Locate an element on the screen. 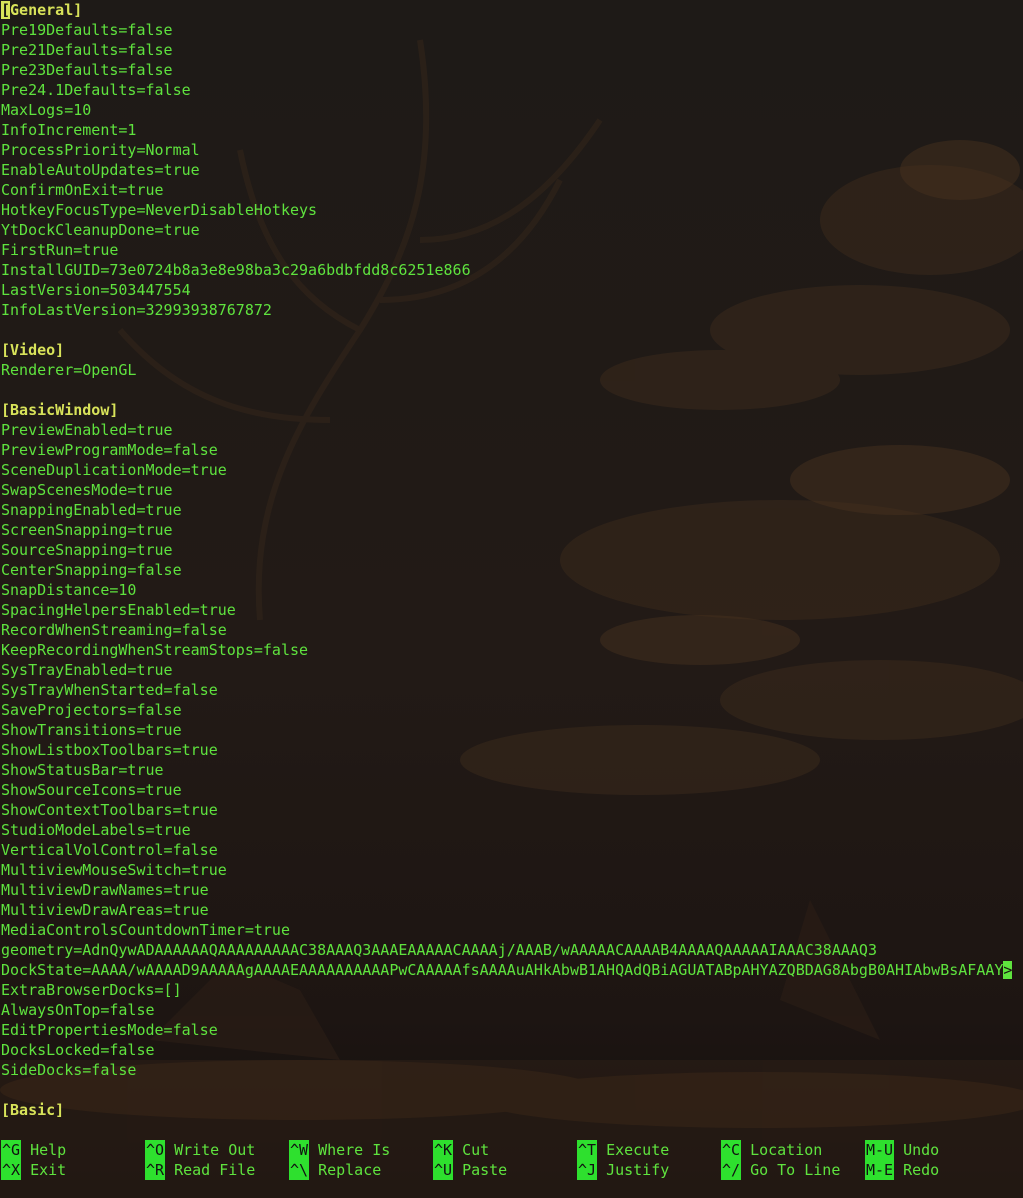  config-line: VerticalVolControl=false is located at coordinates (109, 850).